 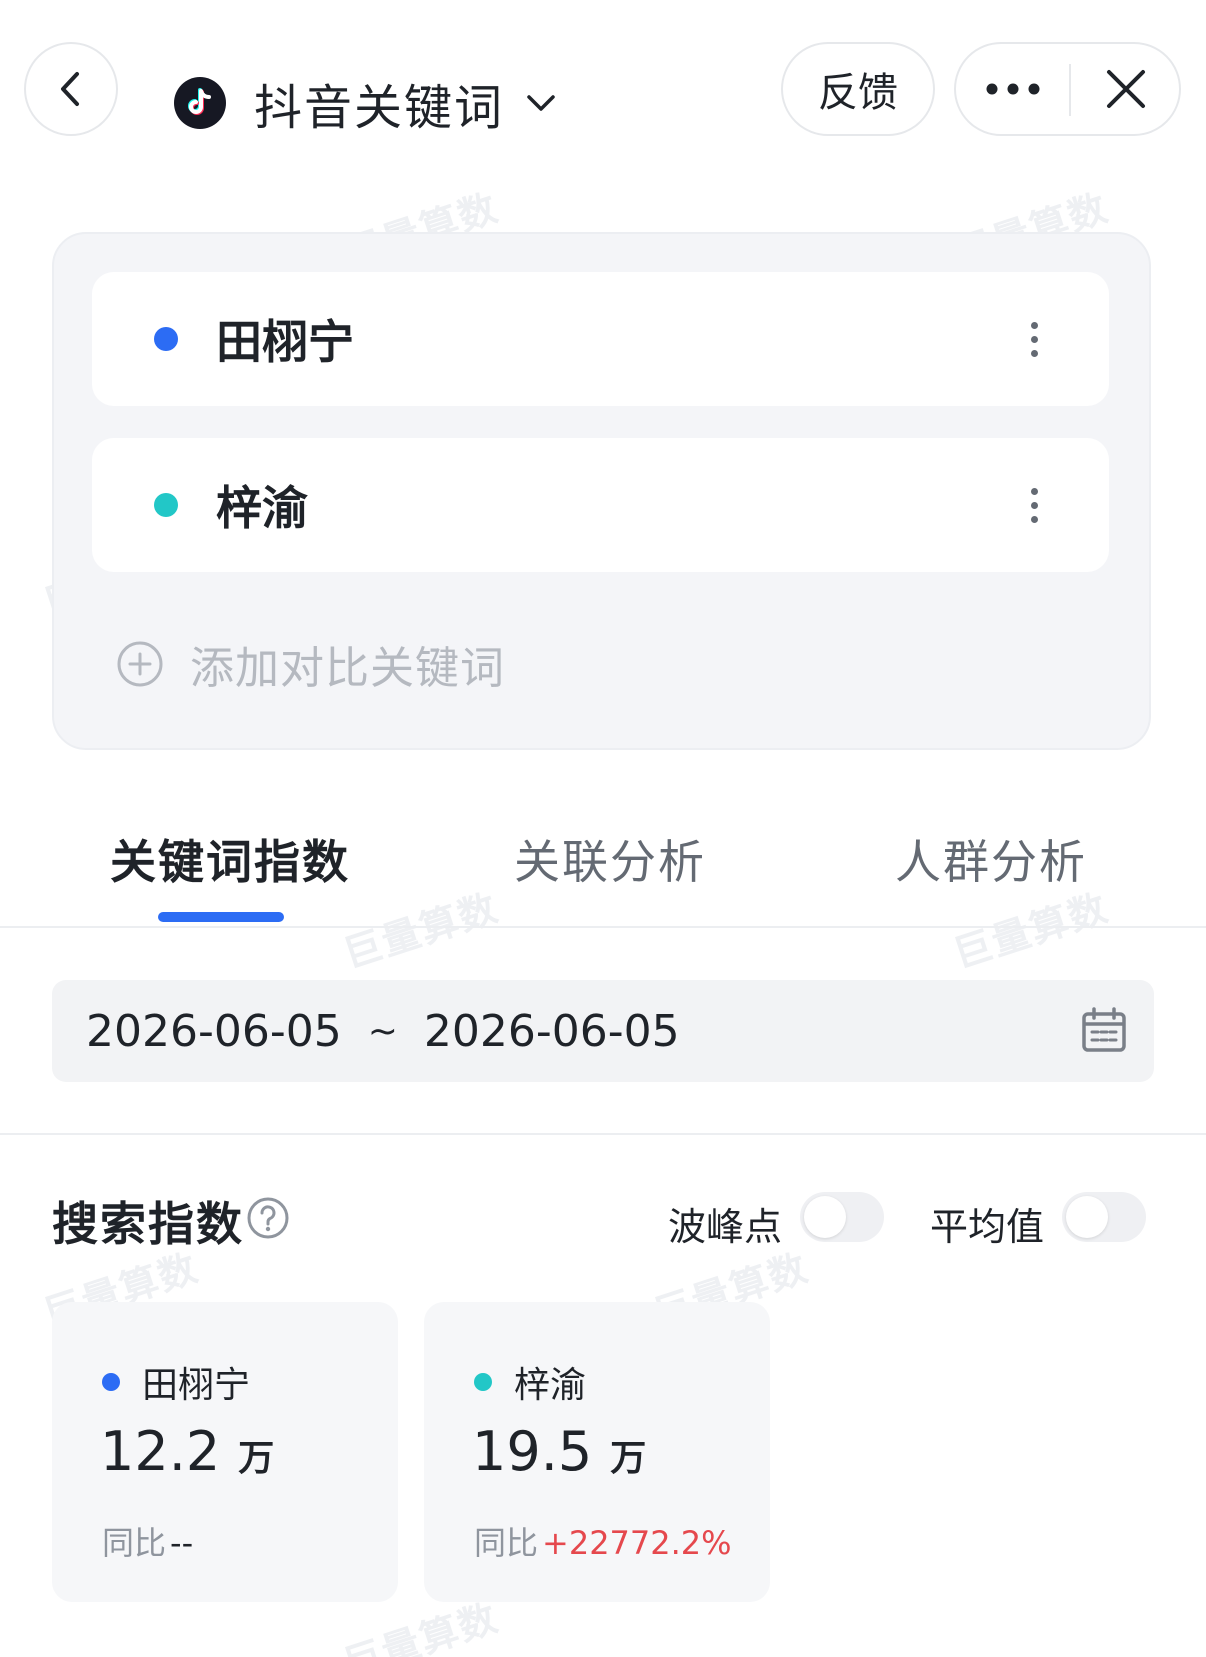 What do you see at coordinates (603, 927) in the screenshot?
I see `tab-divider` at bounding box center [603, 927].